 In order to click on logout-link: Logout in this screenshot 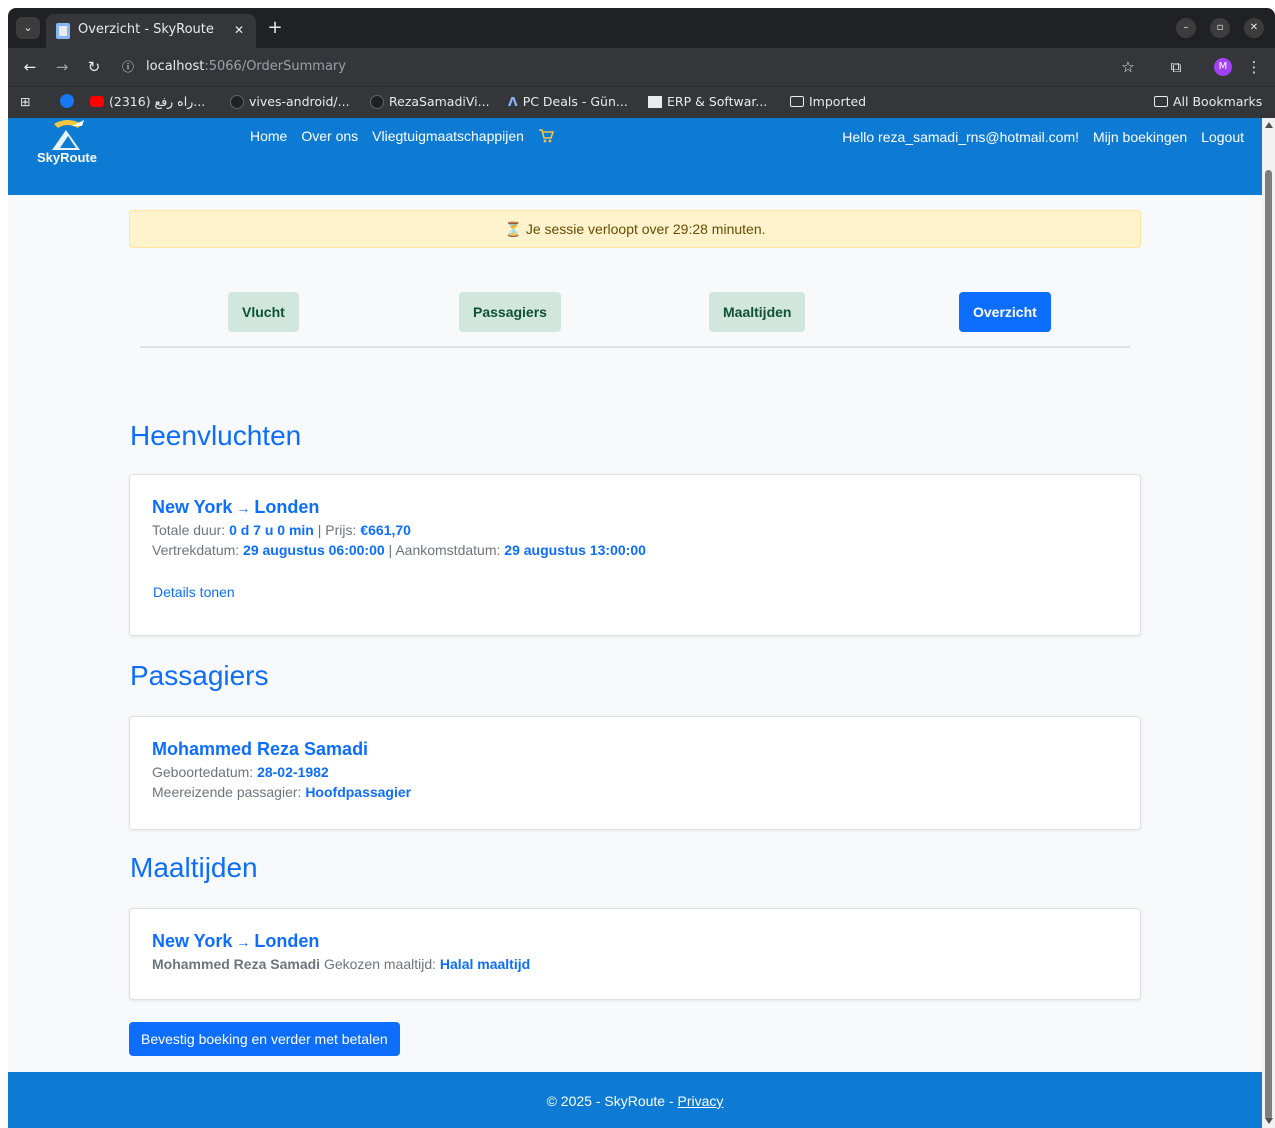, I will do `click(1222, 137)`.